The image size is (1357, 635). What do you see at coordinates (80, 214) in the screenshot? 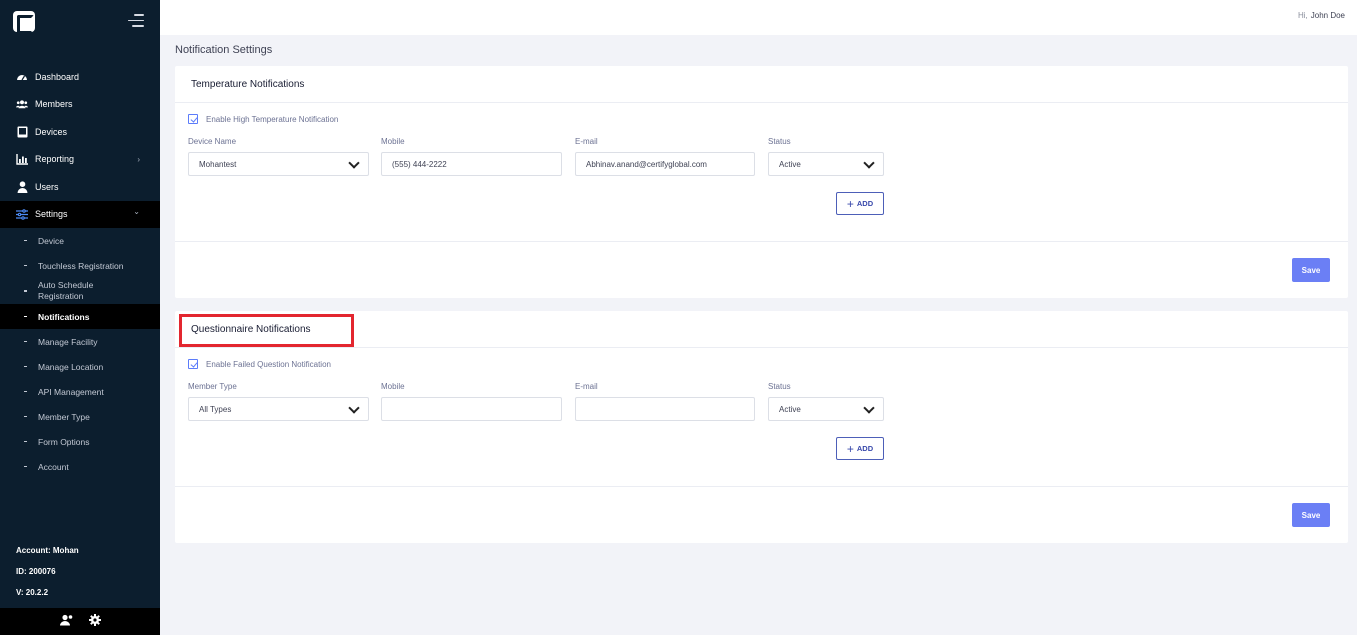
I see `sidebar-item-settings: Settings ⌄` at bounding box center [80, 214].